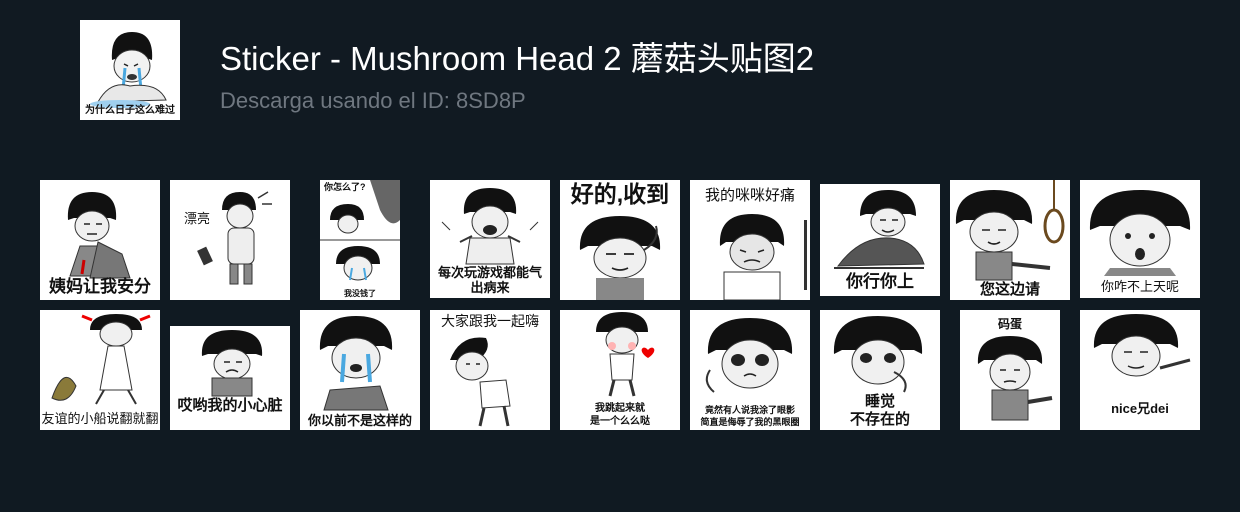  I want to click on sticker-caption-line2: 简直是侮辱了我的黑眼圈, so click(750, 422).